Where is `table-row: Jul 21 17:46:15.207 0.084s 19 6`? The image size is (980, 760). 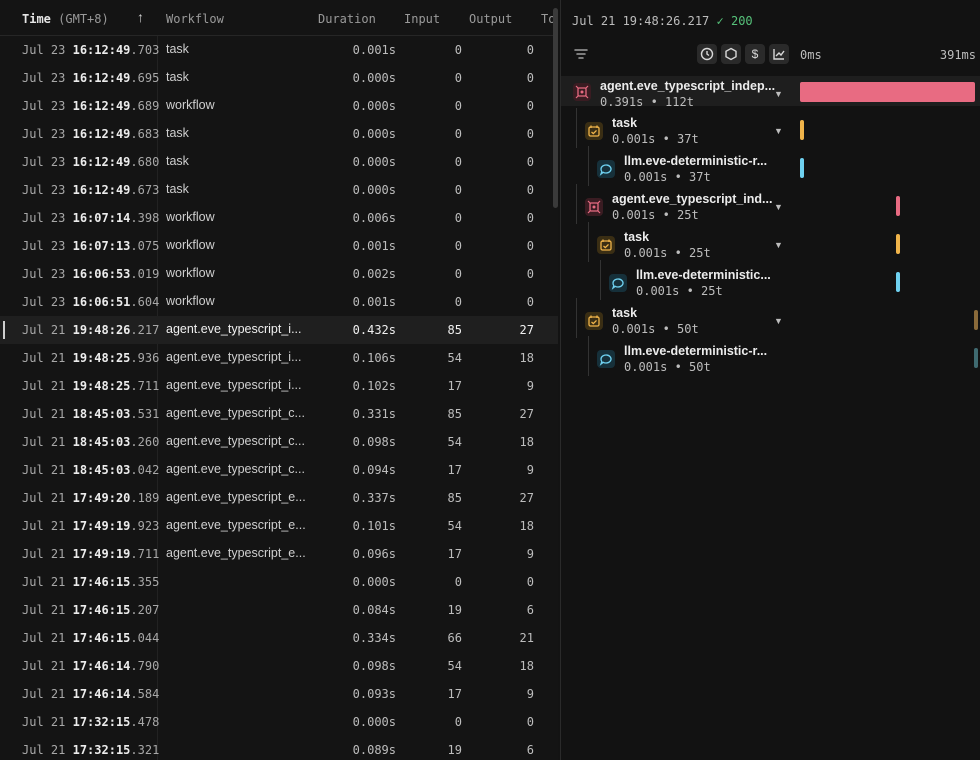
table-row: Jul 21 17:46:15.207 0.084s 19 6 is located at coordinates (279, 610).